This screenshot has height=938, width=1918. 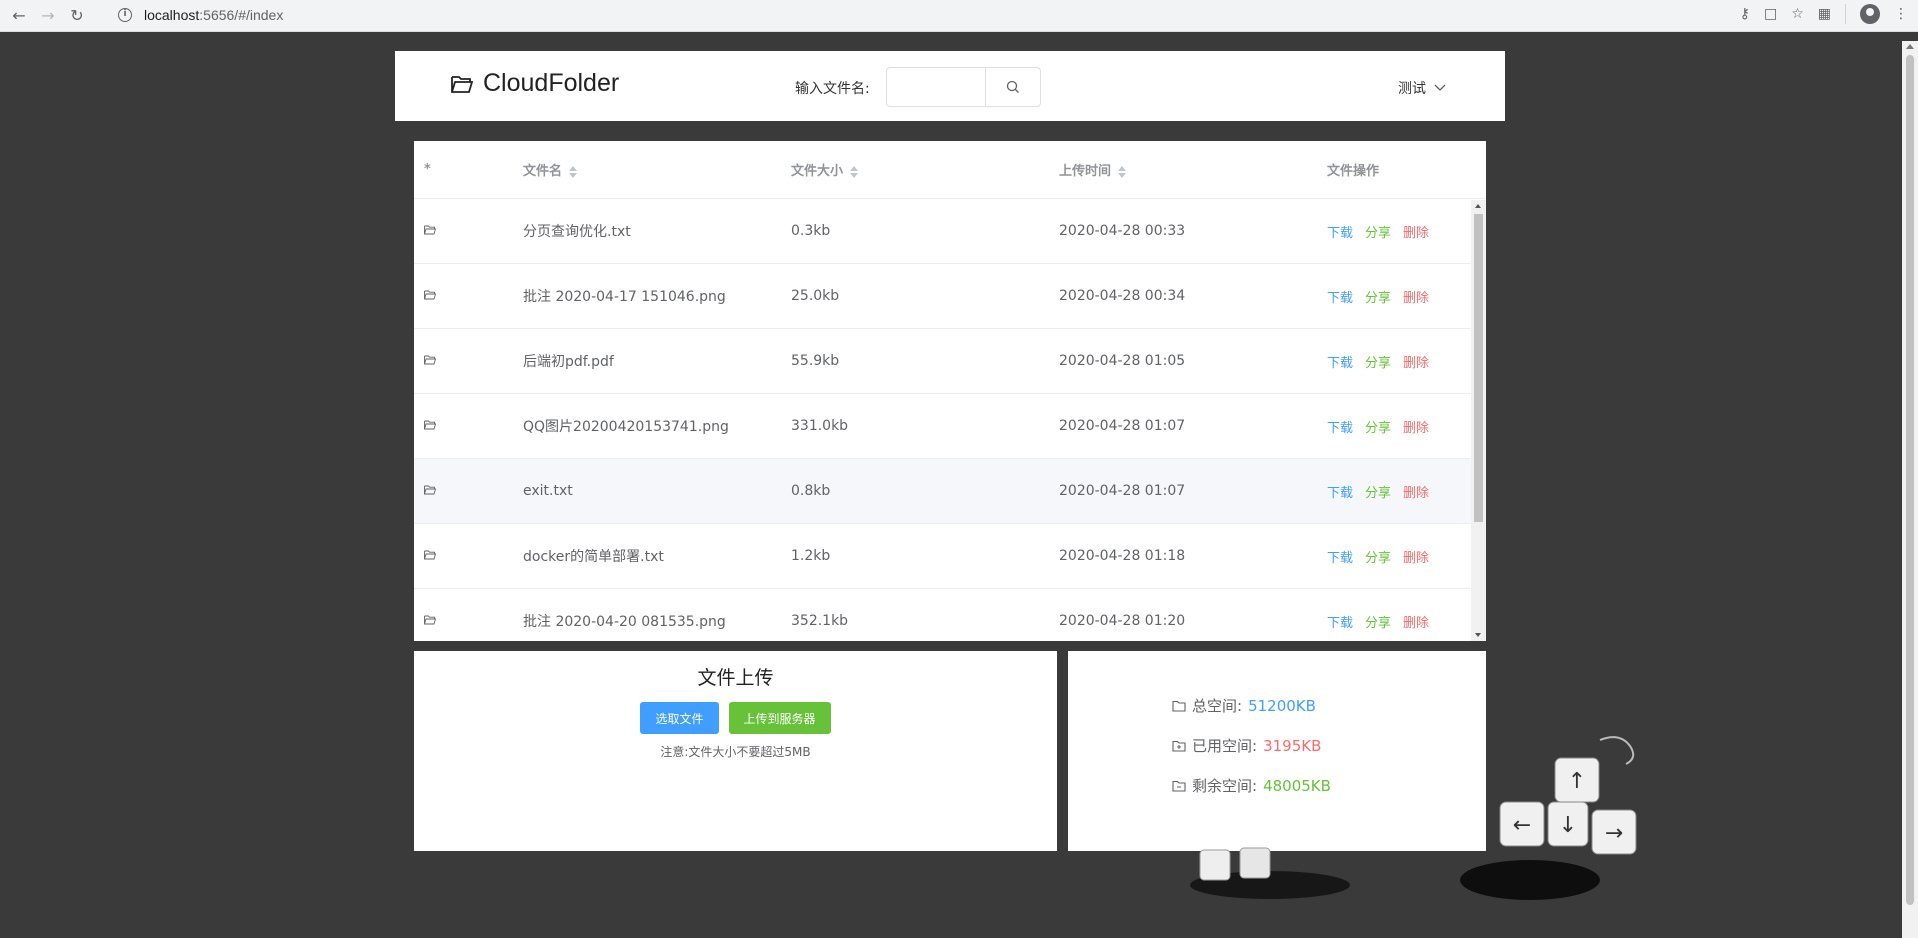 What do you see at coordinates (1478, 635) in the screenshot?
I see `scroll-down-arrow-icon` at bounding box center [1478, 635].